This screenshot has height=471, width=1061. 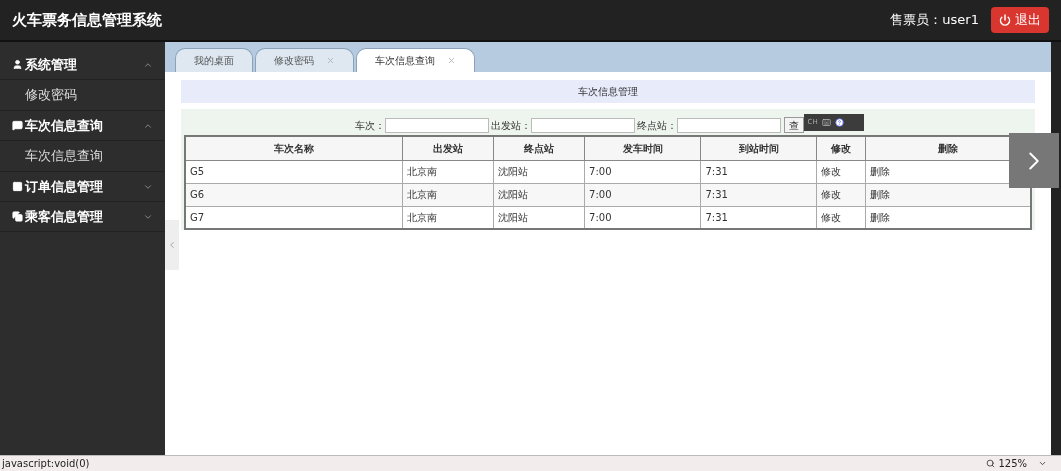 I want to click on column-header: 车次名称, so click(x=294, y=148).